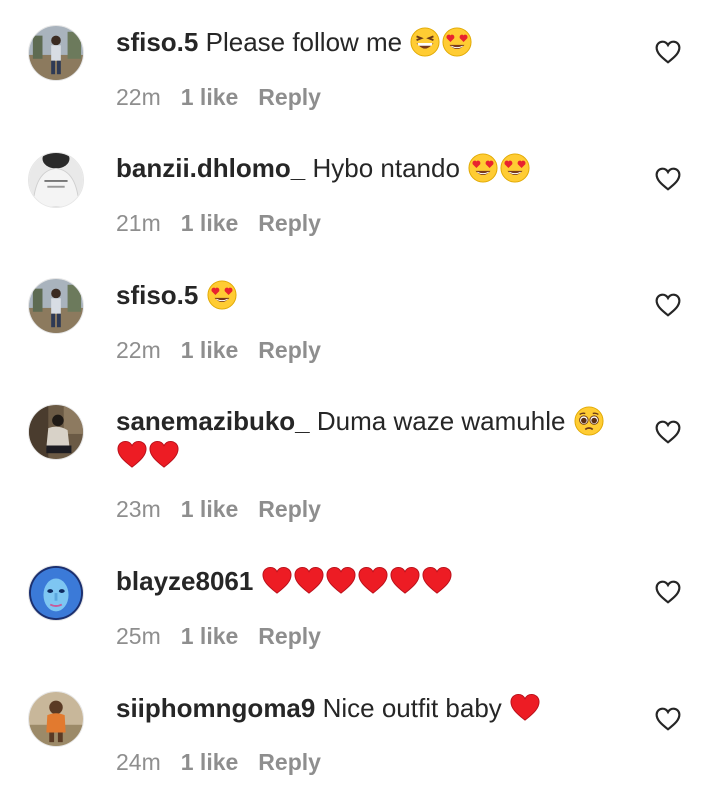 Image resolution: width=720 pixels, height=793 pixels. What do you see at coordinates (304, 42) in the screenshot?
I see `comment-text: Please follow me` at bounding box center [304, 42].